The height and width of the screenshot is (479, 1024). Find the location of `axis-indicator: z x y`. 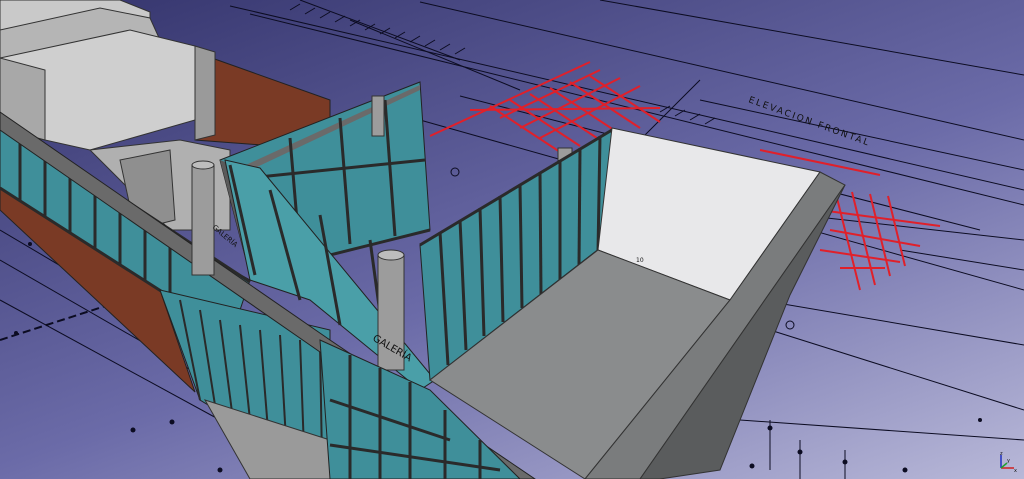

axis-indicator: z x y is located at coordinates (1007, 462).